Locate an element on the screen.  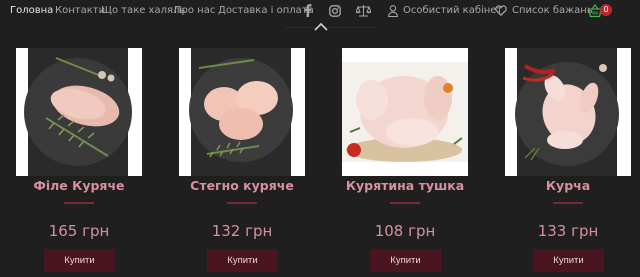
scales-icon is located at coordinates (363, 10).